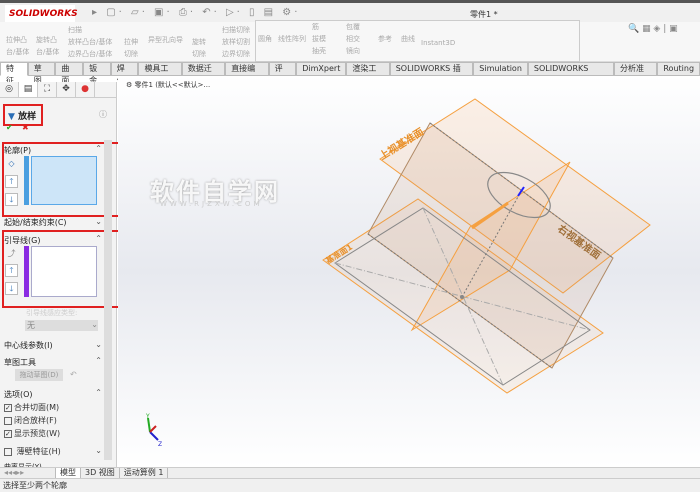 The image size is (700, 492). I want to click on cancel-x-icon: ✖, so click(25, 127).